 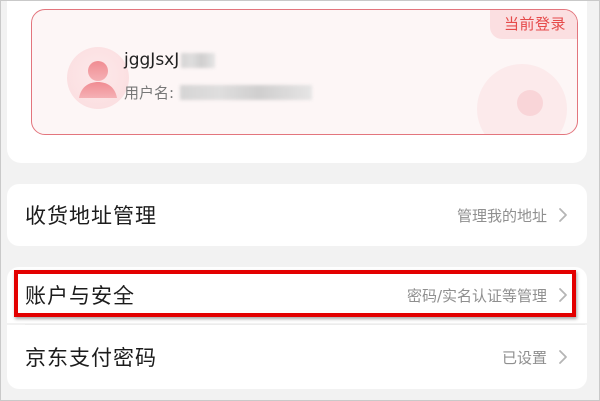 What do you see at coordinates (524, 357) in the screenshot?
I see `menu-item-detail: 已设置` at bounding box center [524, 357].